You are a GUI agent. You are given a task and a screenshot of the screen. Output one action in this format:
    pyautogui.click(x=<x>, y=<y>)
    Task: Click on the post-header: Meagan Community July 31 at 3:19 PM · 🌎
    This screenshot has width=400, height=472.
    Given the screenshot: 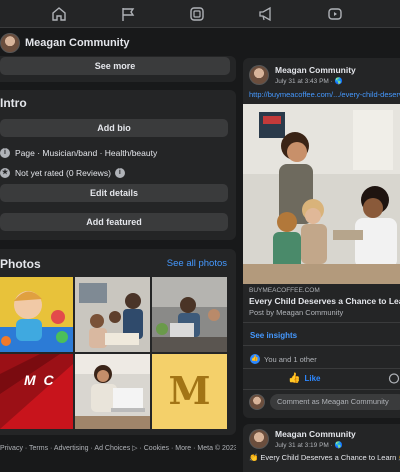 What is the action you would take?
    pyautogui.click(x=302, y=439)
    